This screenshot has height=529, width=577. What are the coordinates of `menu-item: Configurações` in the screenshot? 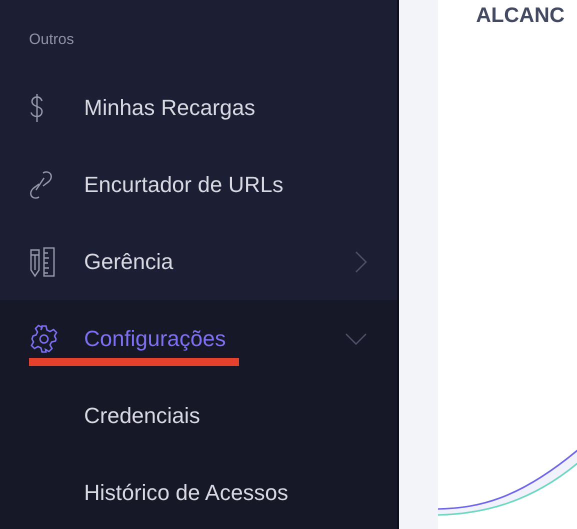 It's located at (198, 338).